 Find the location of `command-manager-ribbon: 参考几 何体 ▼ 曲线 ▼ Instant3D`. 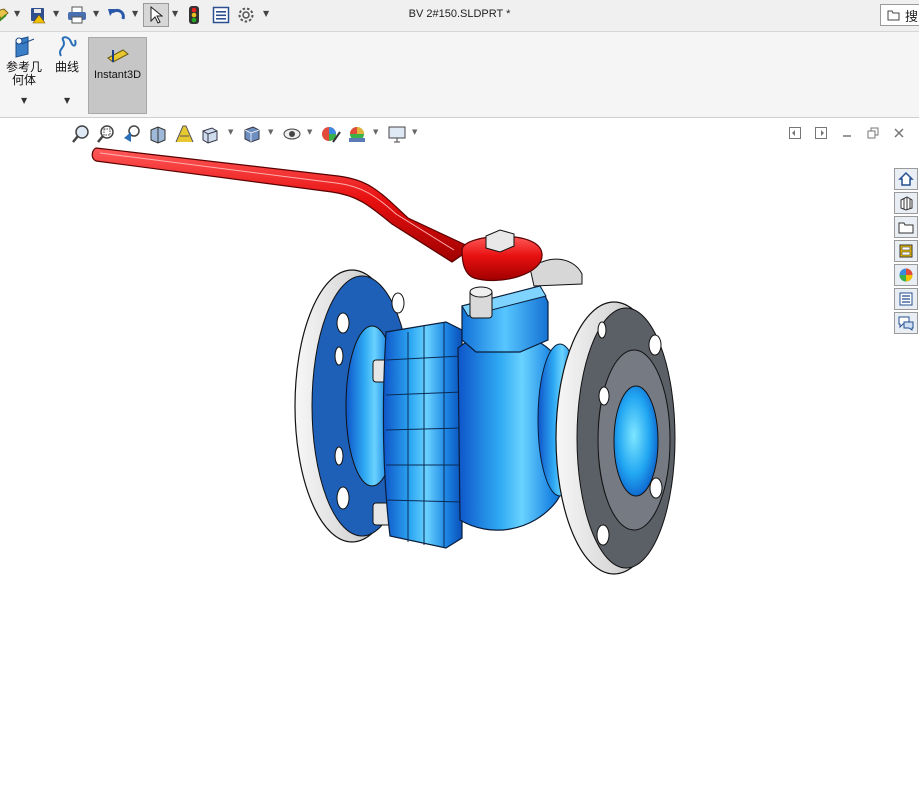

command-manager-ribbon: 参考几 何体 ▼ 曲线 ▼ Instant3D is located at coordinates (459, 75).